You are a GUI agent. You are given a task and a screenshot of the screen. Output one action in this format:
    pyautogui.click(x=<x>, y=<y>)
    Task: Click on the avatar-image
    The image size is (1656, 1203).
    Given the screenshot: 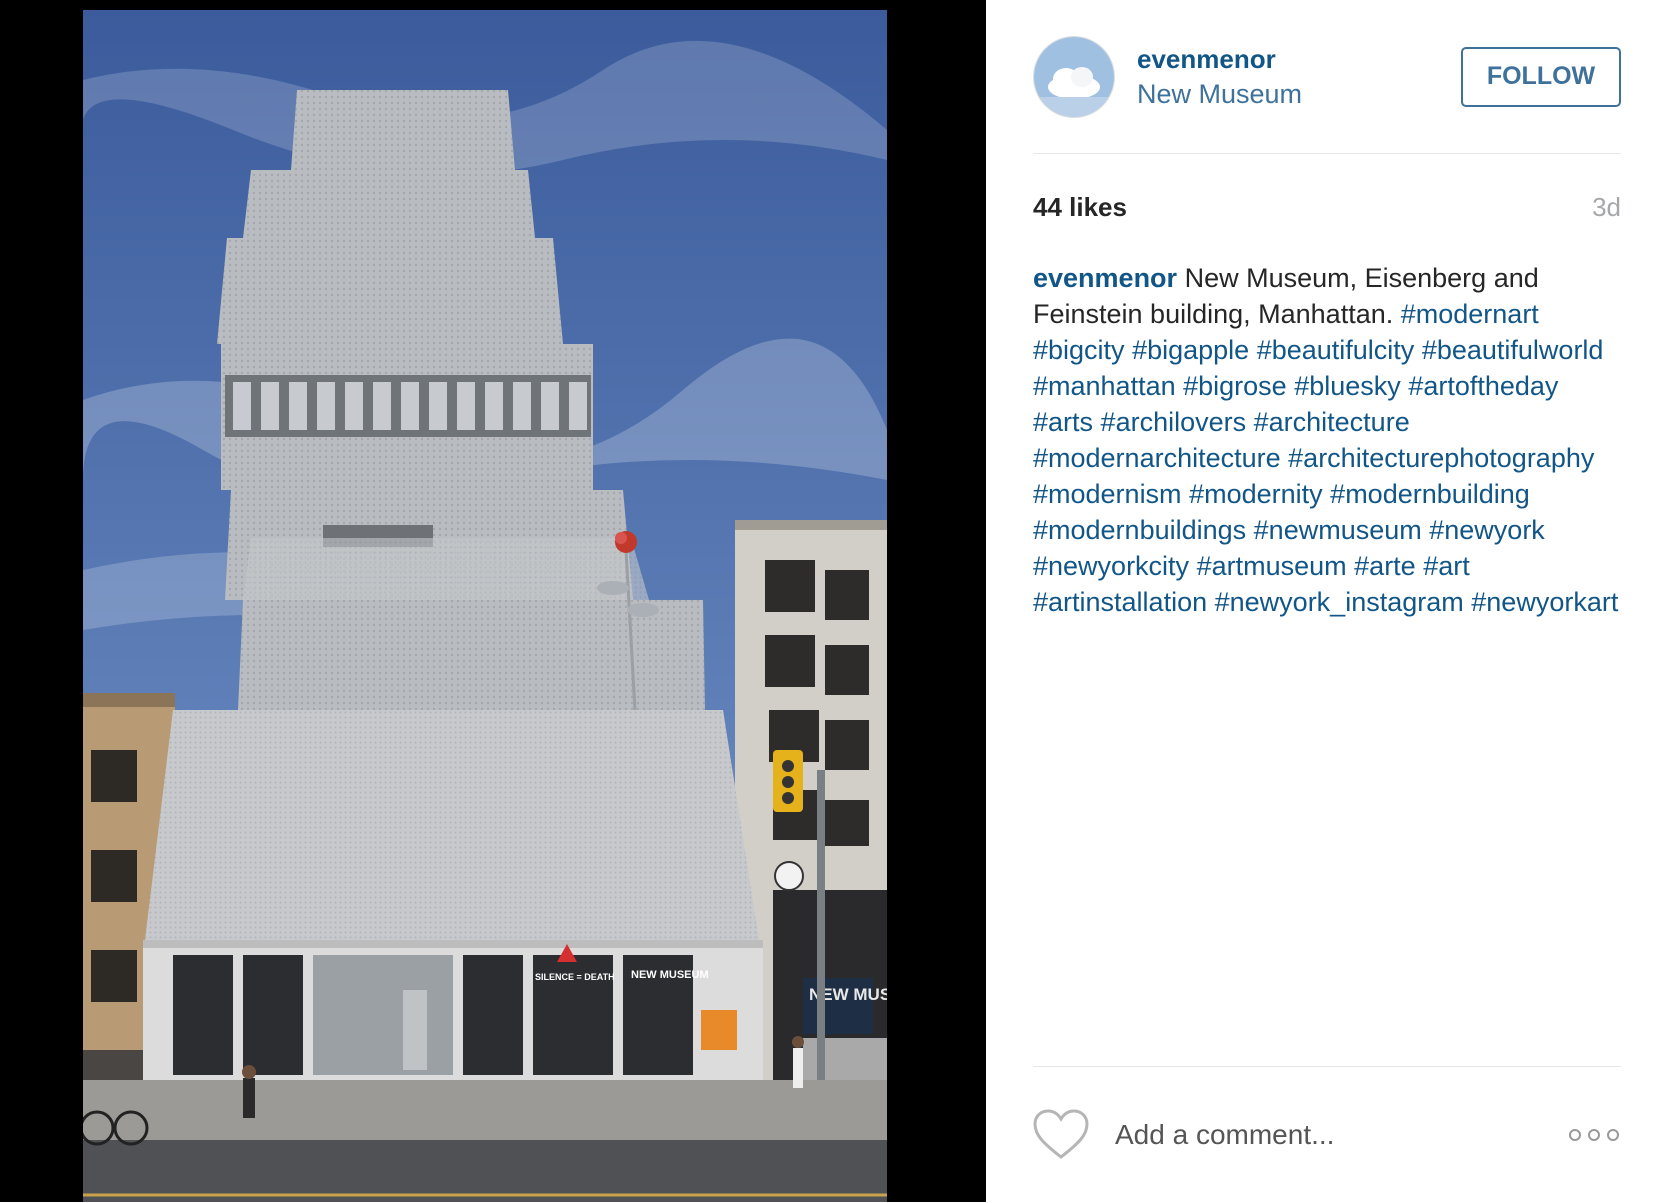 What is the action you would take?
    pyautogui.click(x=1074, y=76)
    